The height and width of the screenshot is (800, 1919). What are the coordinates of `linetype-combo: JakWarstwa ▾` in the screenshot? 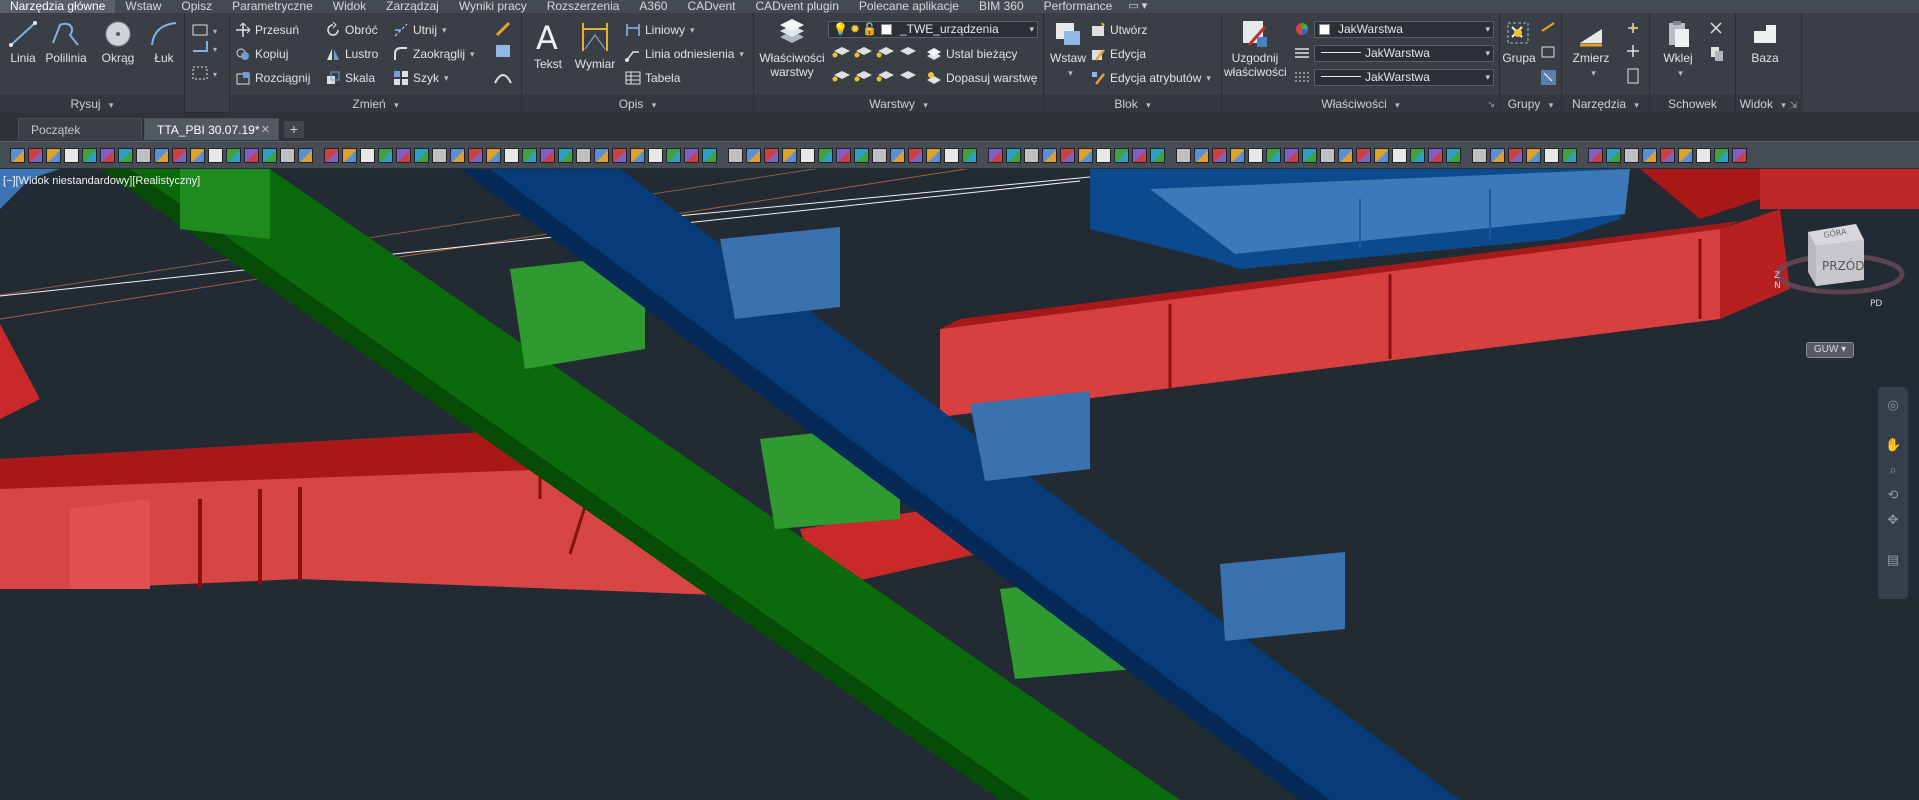 It's located at (1404, 53).